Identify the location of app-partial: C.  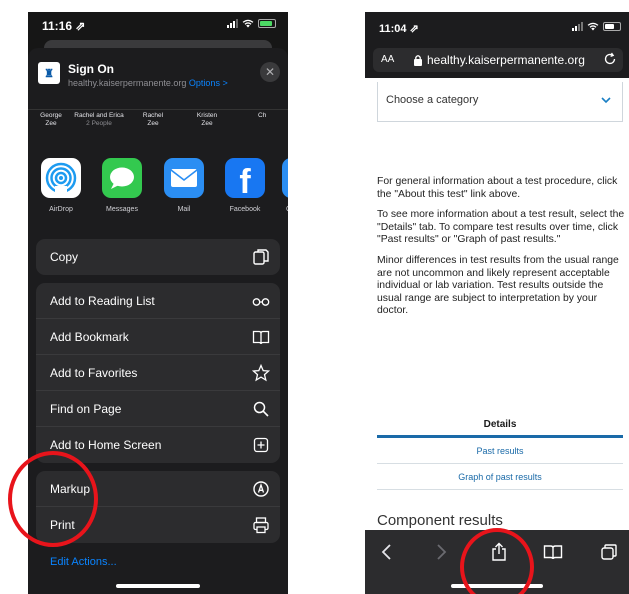
(285, 185).